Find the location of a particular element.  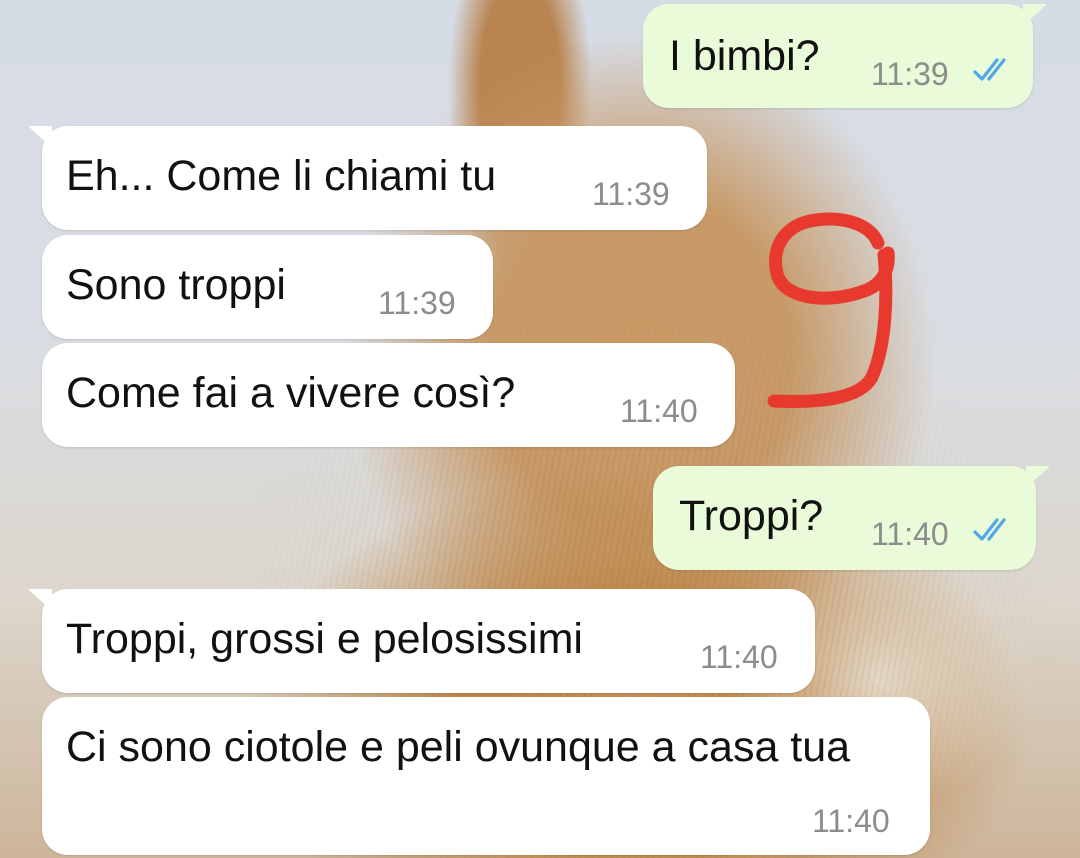

message-text: Troppi? is located at coordinates (751, 516).